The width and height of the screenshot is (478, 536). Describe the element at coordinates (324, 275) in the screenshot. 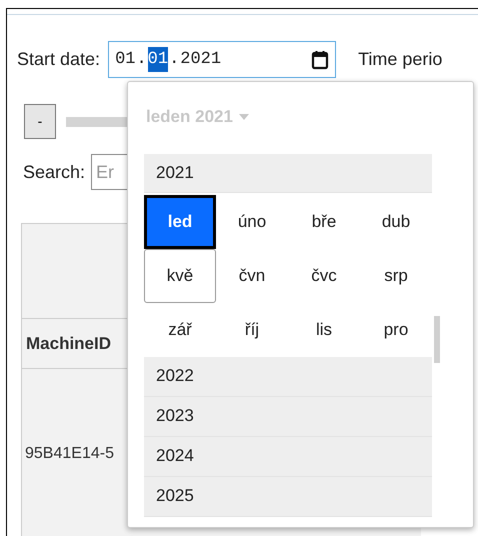

I see `month-button: čvc` at that location.